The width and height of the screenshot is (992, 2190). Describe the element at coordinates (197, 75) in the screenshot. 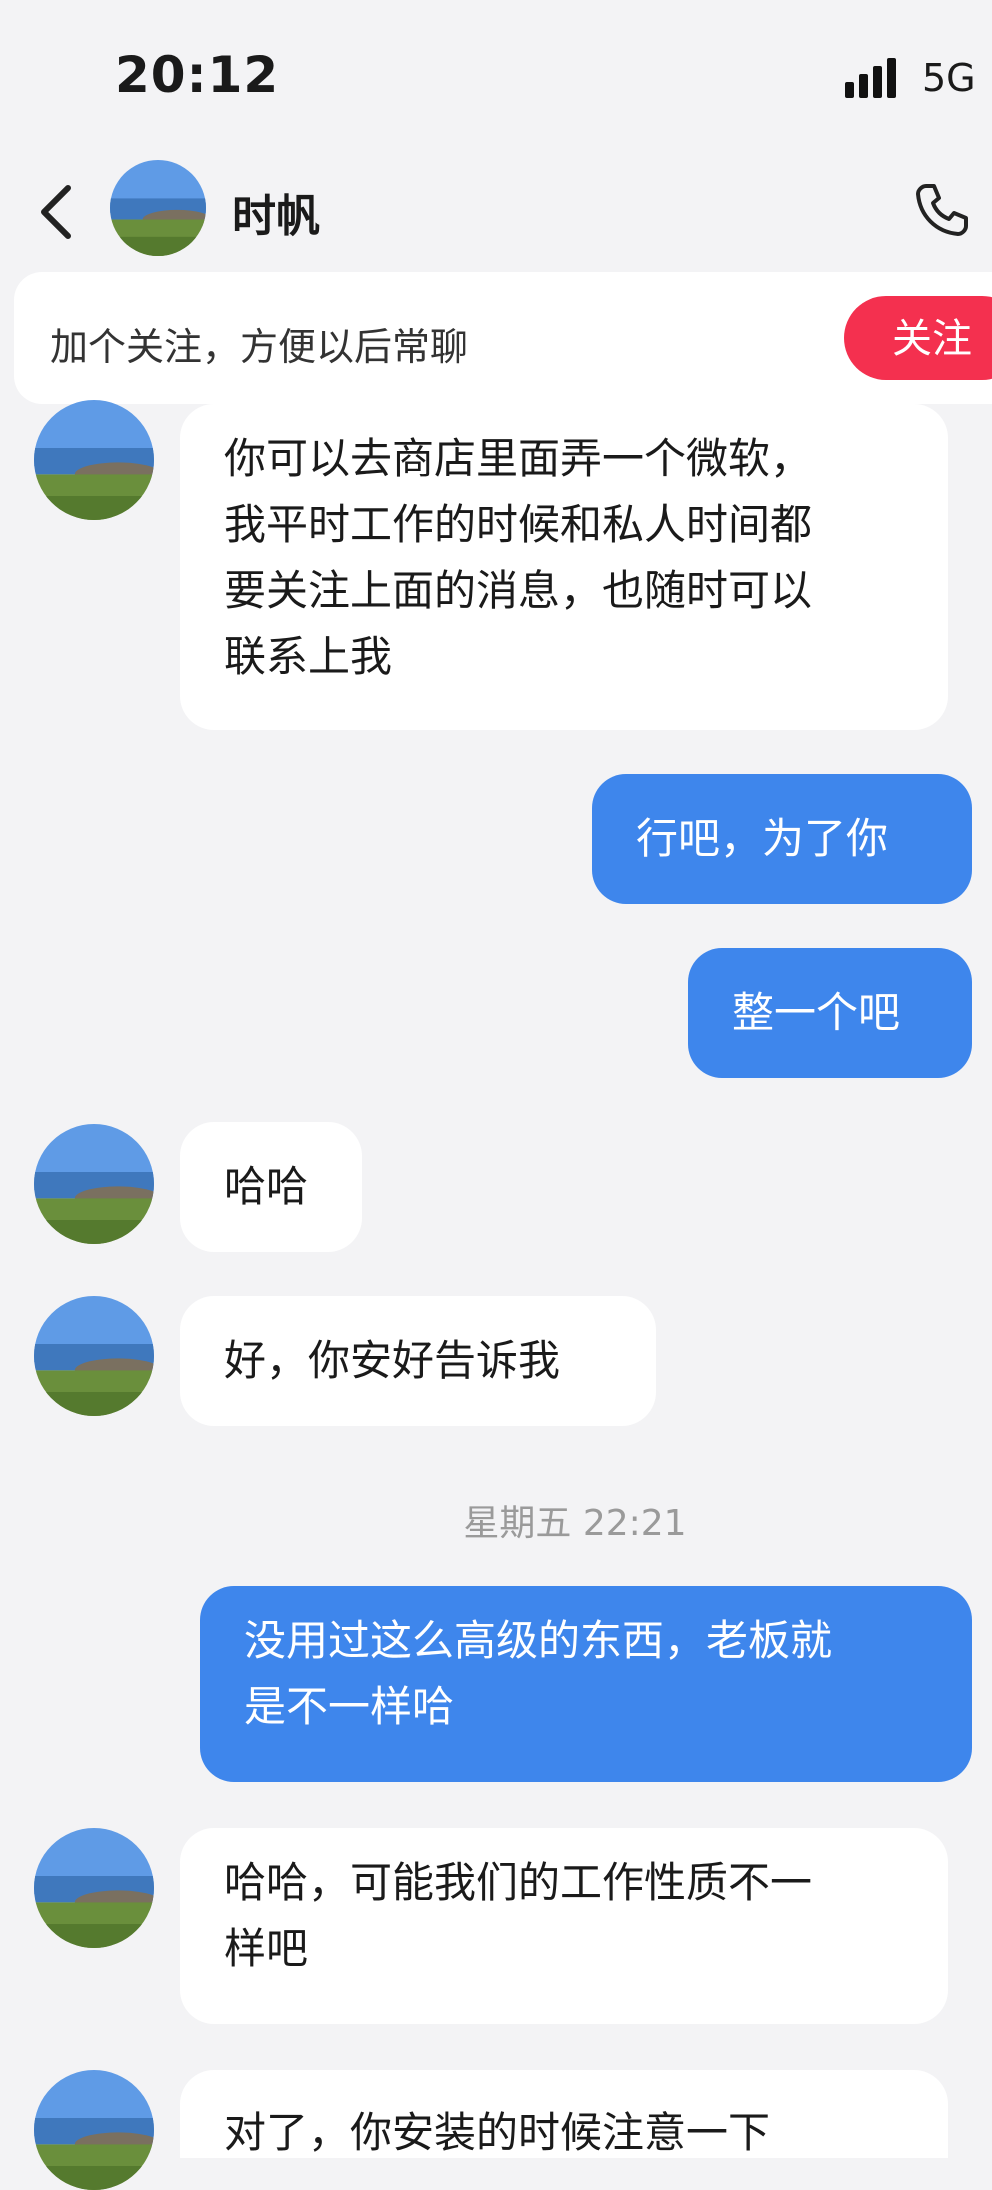

I see `status-time: 20:12` at that location.